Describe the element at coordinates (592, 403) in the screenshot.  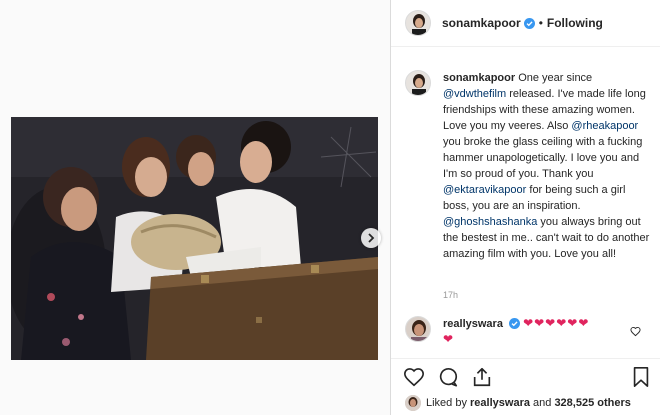
I see `likes-count: 328,525 others` at that location.